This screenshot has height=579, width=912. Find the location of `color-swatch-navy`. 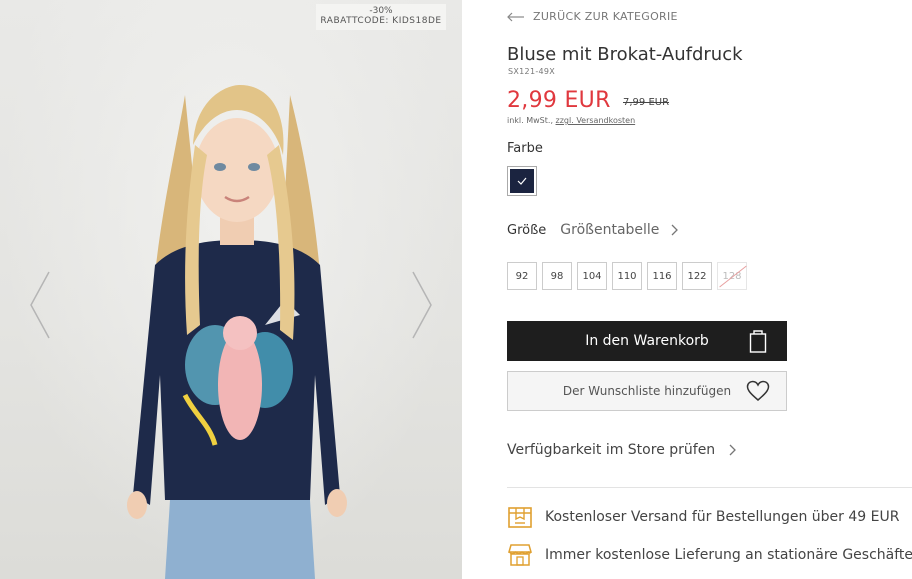

color-swatch-navy is located at coordinates (522, 181).